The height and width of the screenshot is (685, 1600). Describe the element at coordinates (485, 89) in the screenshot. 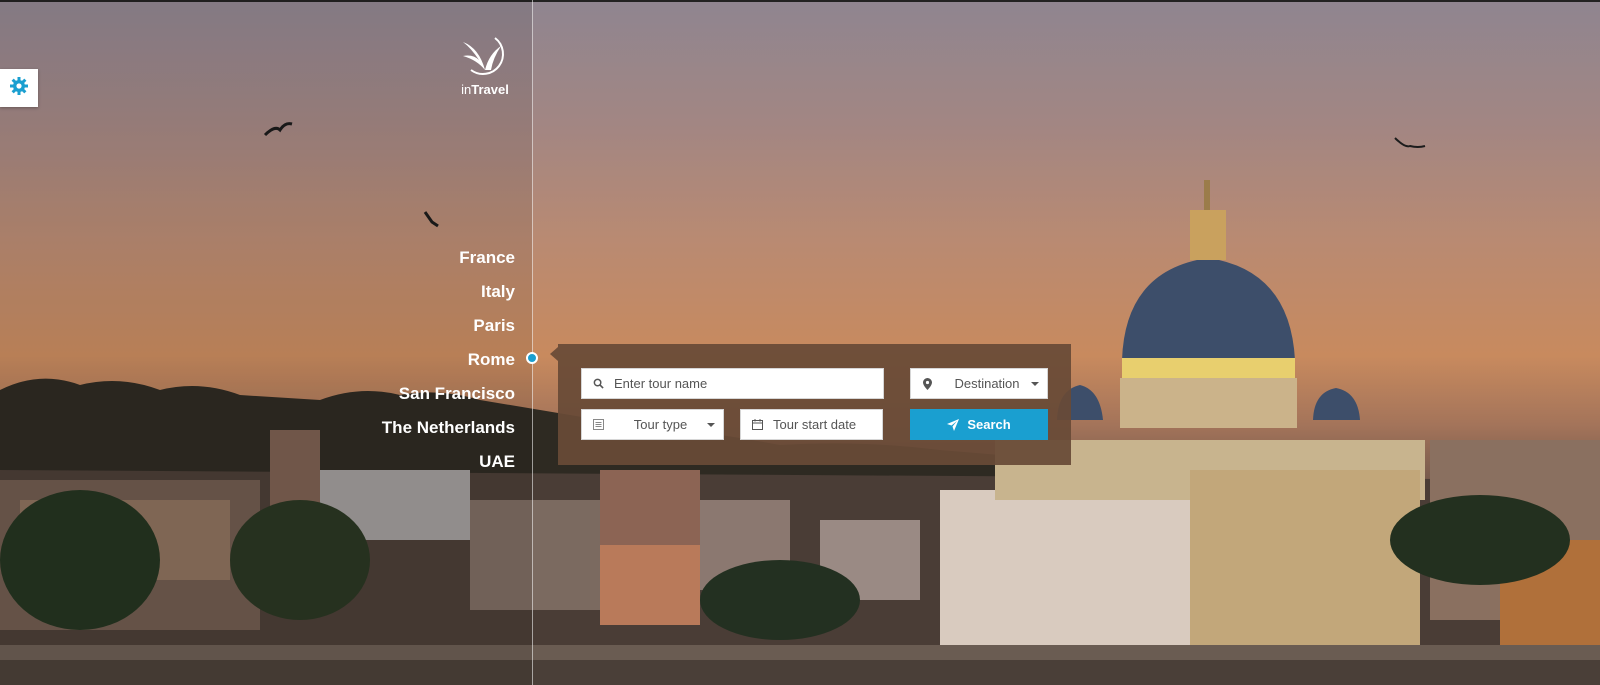

I see `logo-text: inTravel` at that location.